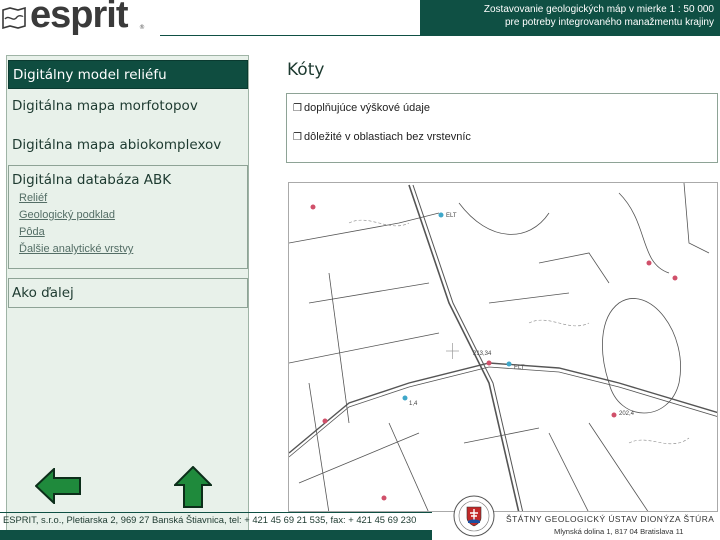 Image resolution: width=720 pixels, height=540 pixels. Describe the element at coordinates (474, 516) in the screenshot. I see `sgu-seal-icon` at that location.